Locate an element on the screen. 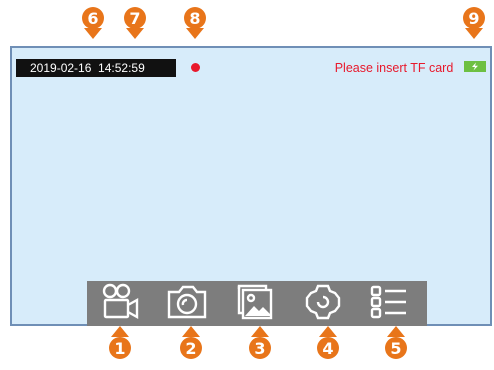 The width and height of the screenshot is (494, 370). photo-capture-button is located at coordinates (187, 304).